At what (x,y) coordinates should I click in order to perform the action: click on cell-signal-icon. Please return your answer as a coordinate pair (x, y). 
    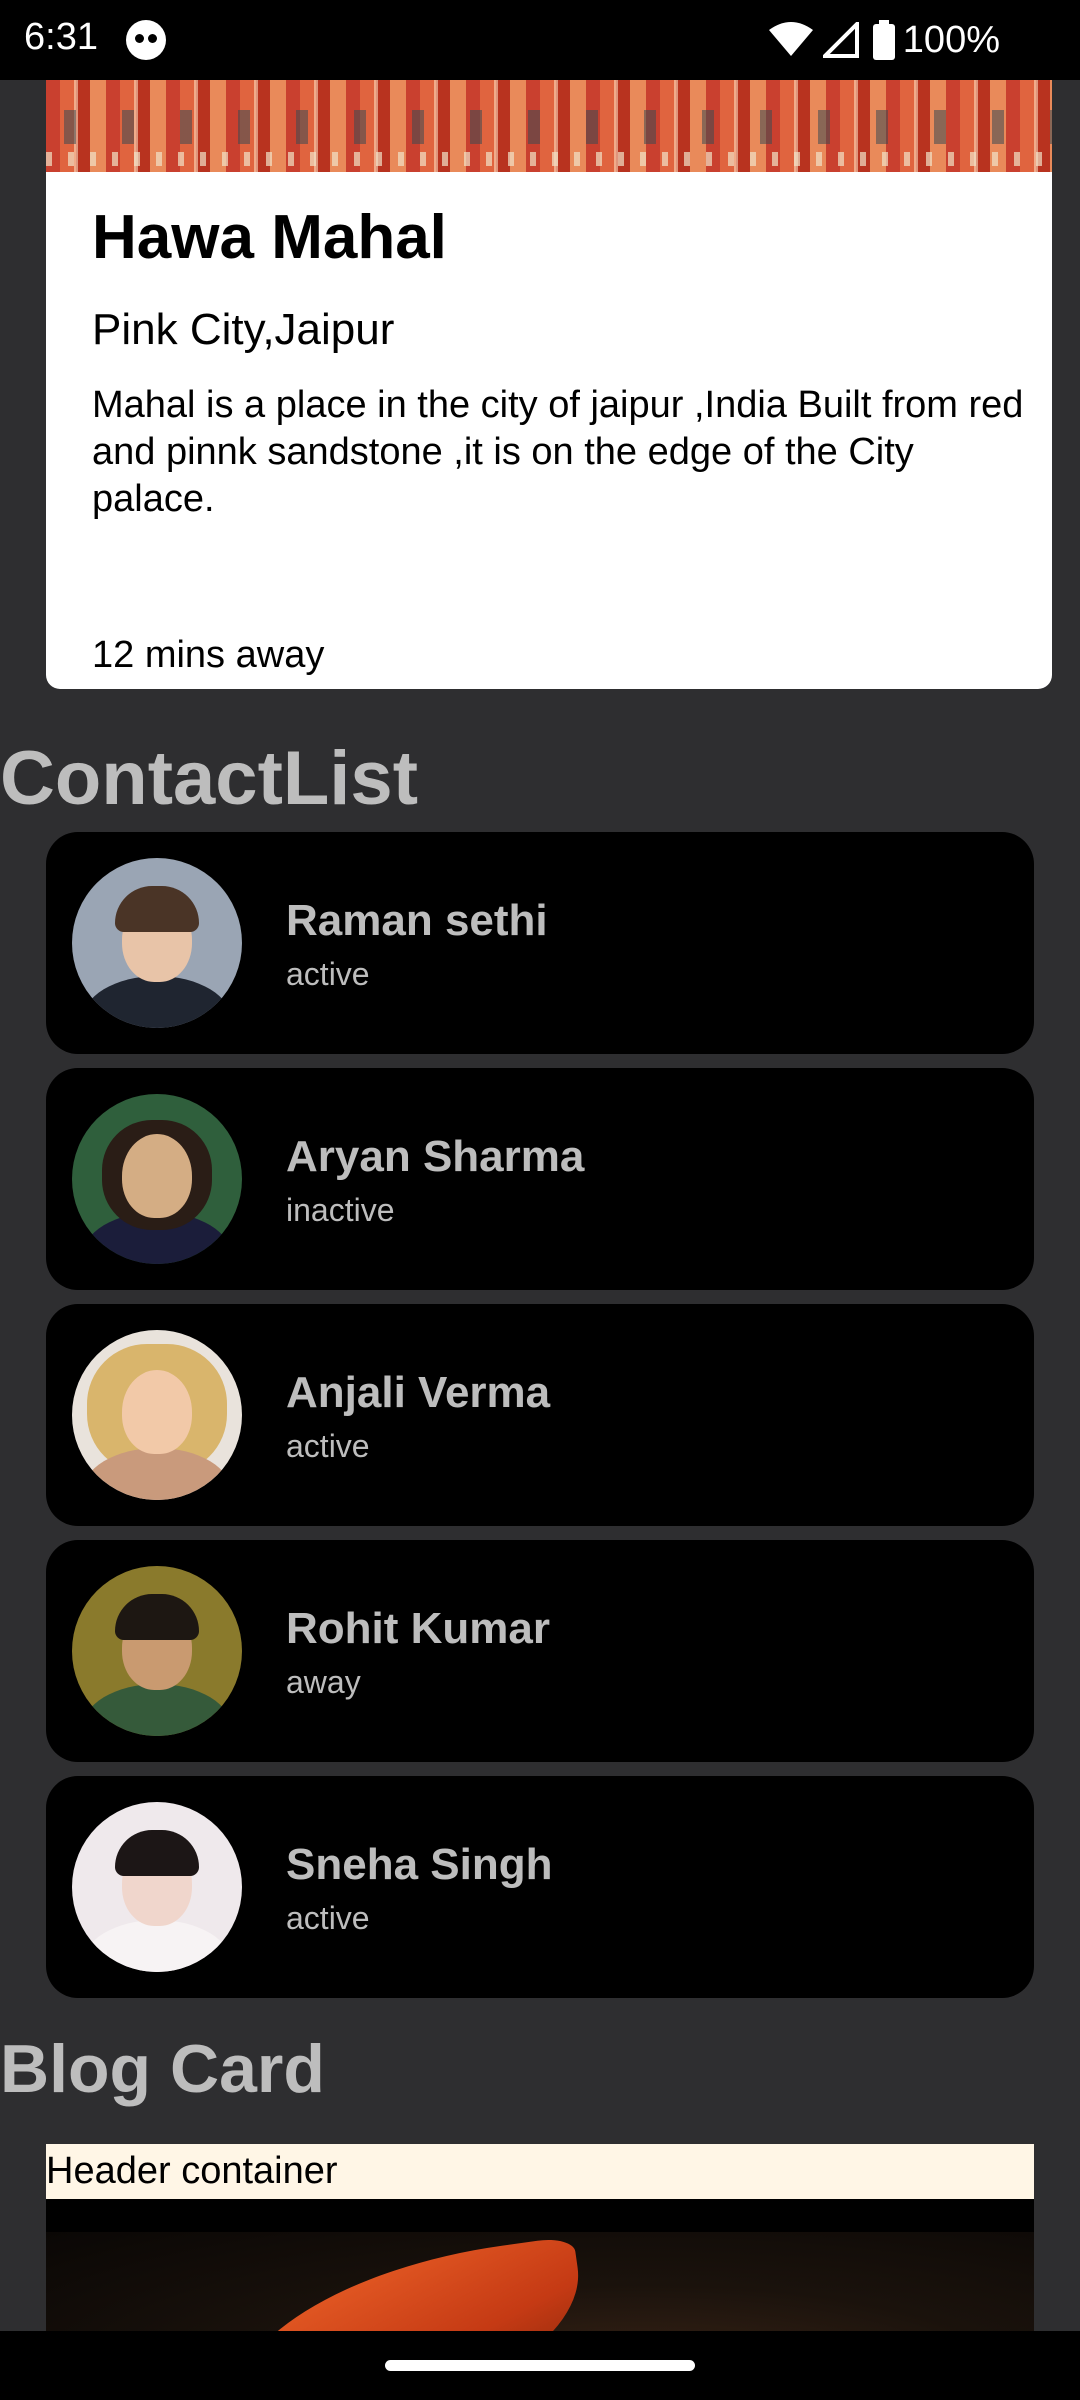
    Looking at the image, I should click on (840, 40).